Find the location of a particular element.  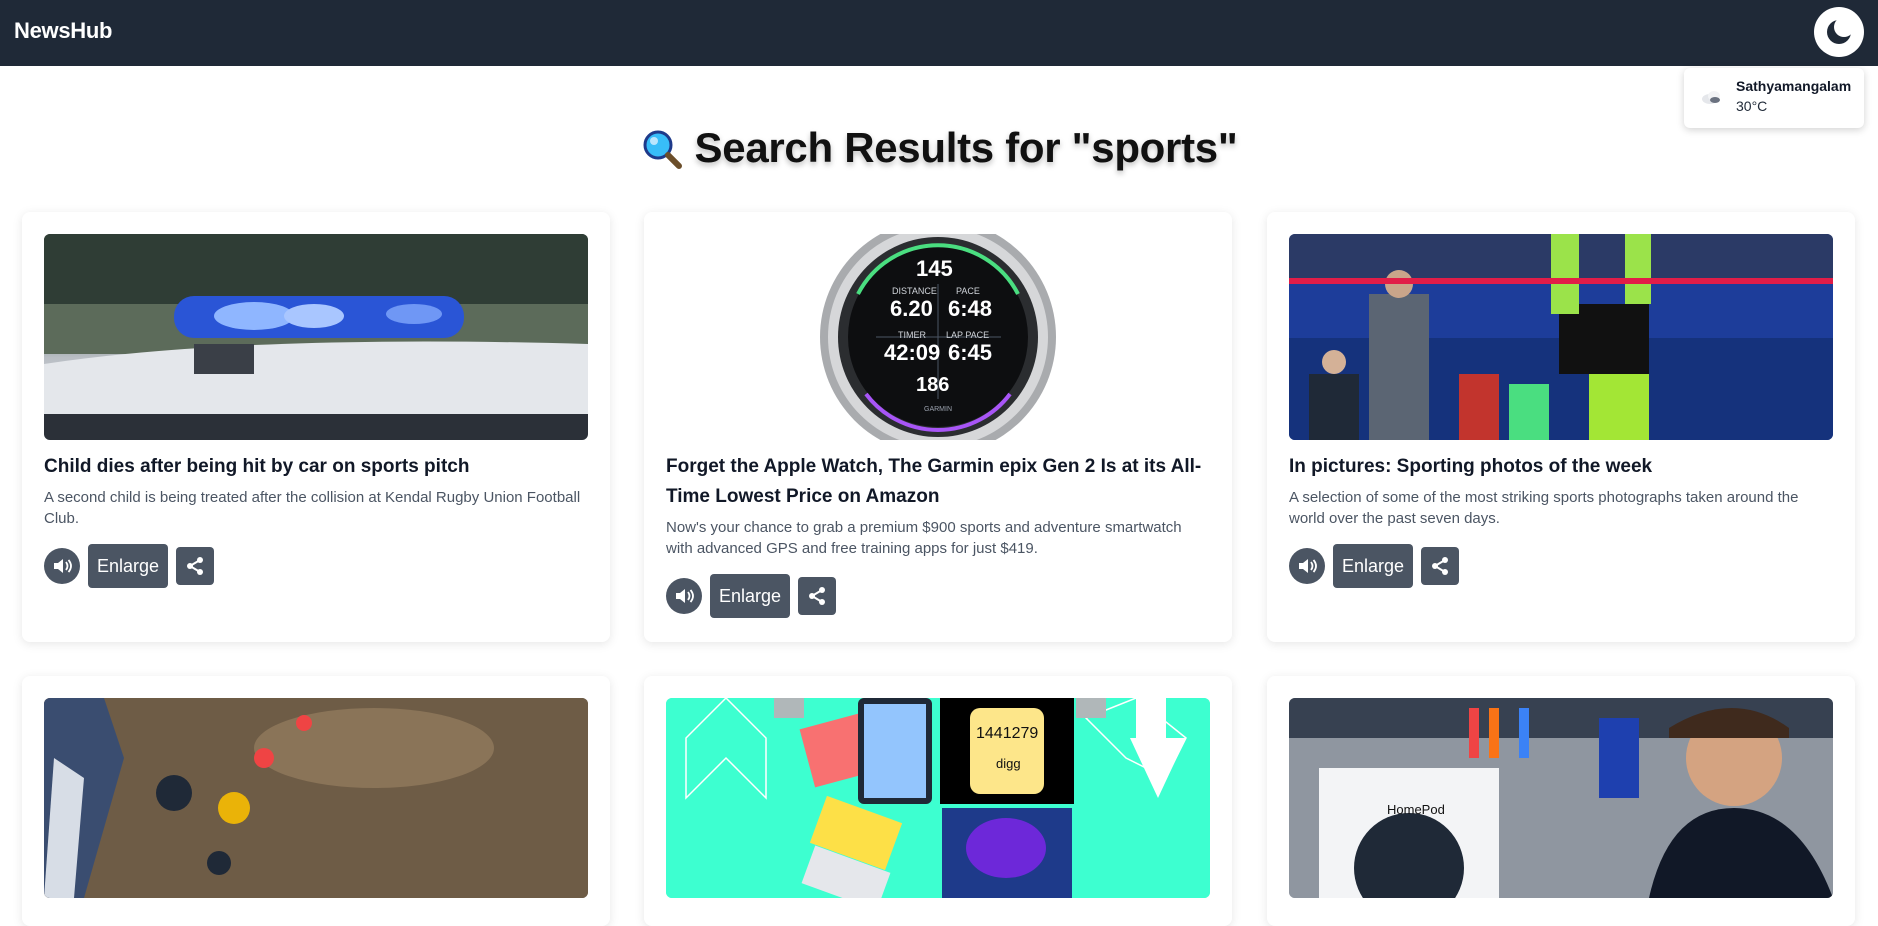

watch-heart-rate: 145 is located at coordinates (934, 268).